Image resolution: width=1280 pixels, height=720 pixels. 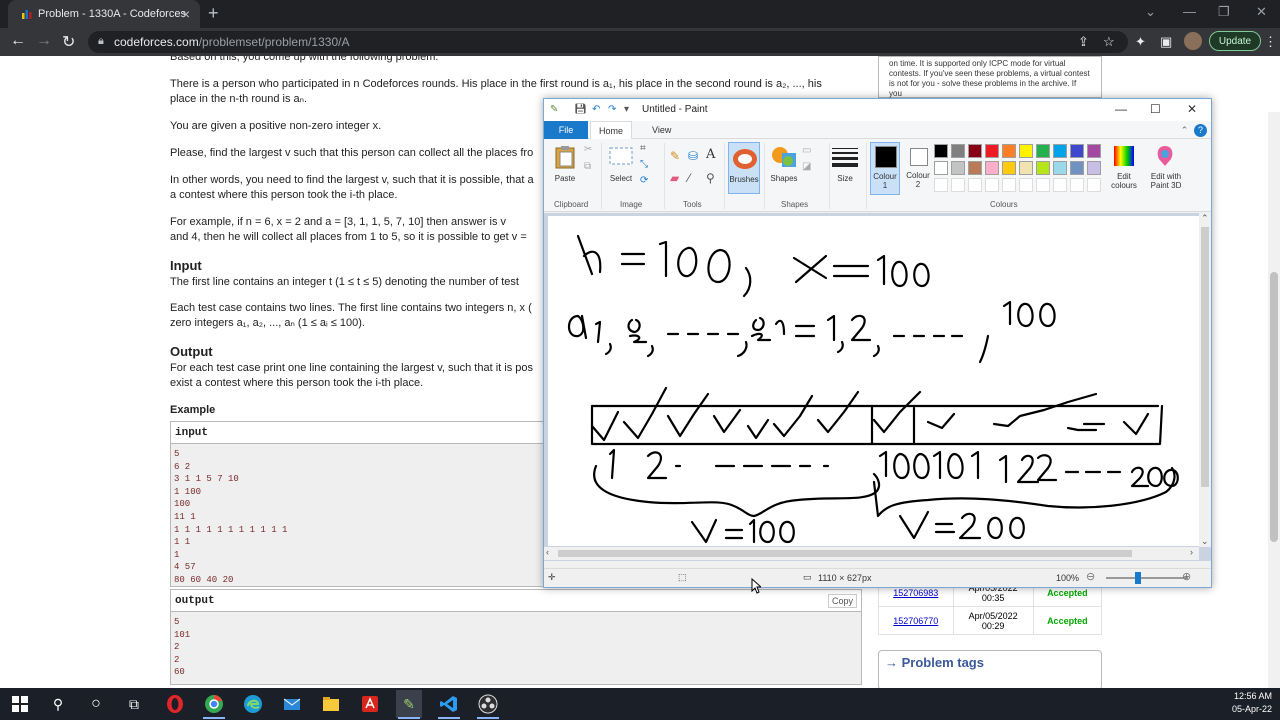 I want to click on reload-icon: ↻, so click(x=68, y=42).